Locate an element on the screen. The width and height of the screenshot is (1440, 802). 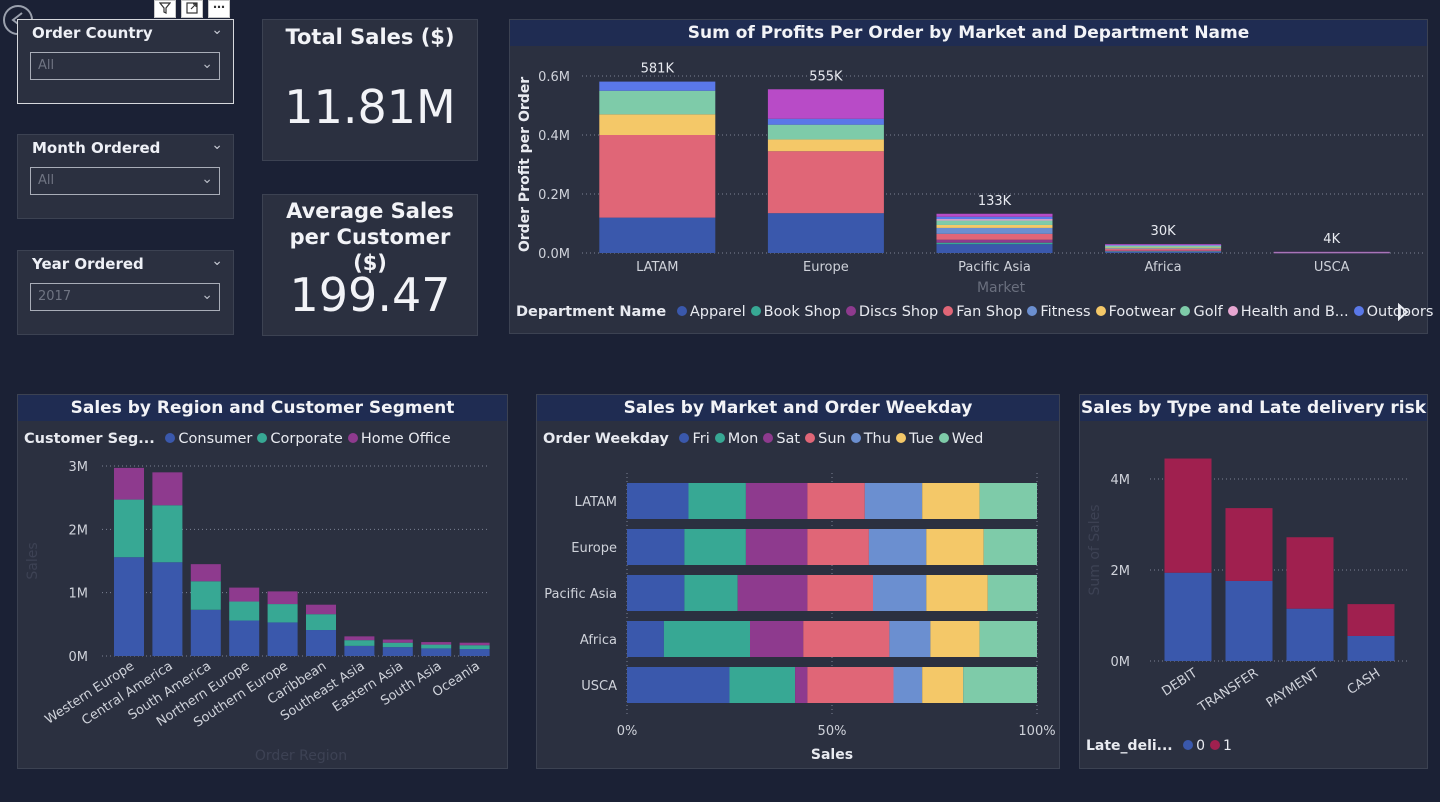
legend-item: Golf is located at coordinates (1201, 312).